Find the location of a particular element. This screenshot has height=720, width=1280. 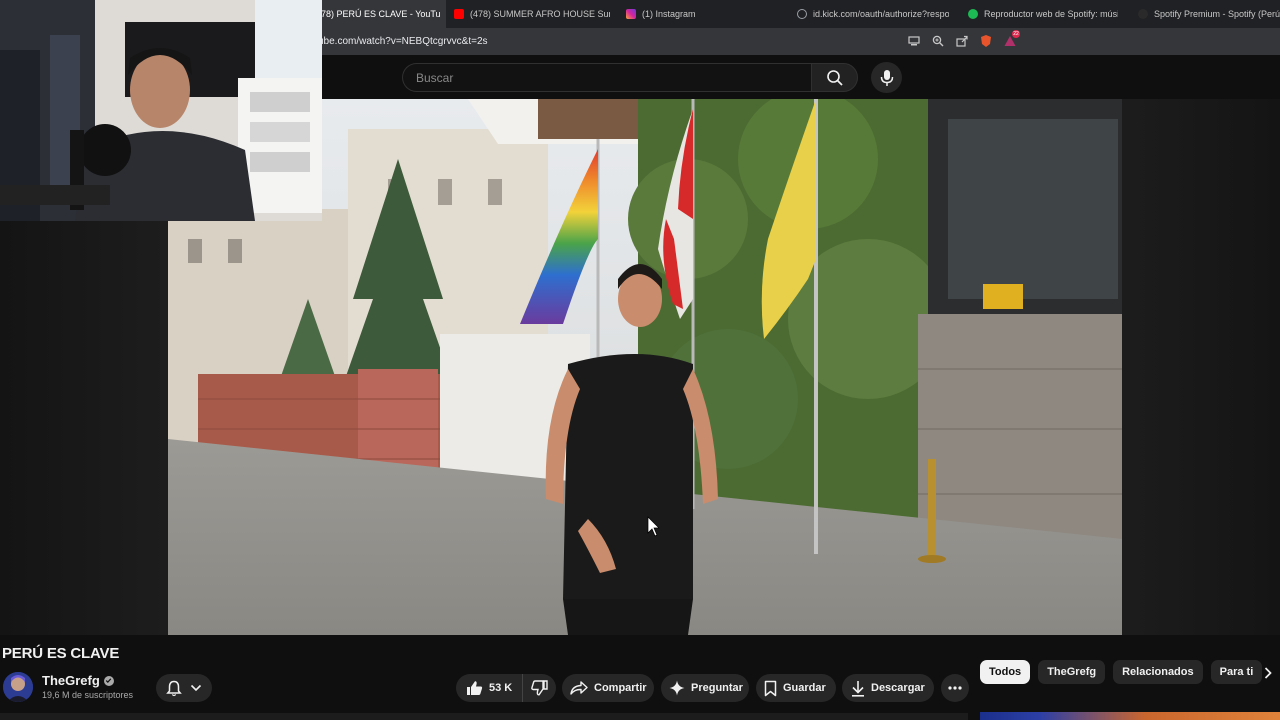

channel-avatar is located at coordinates (18, 687).